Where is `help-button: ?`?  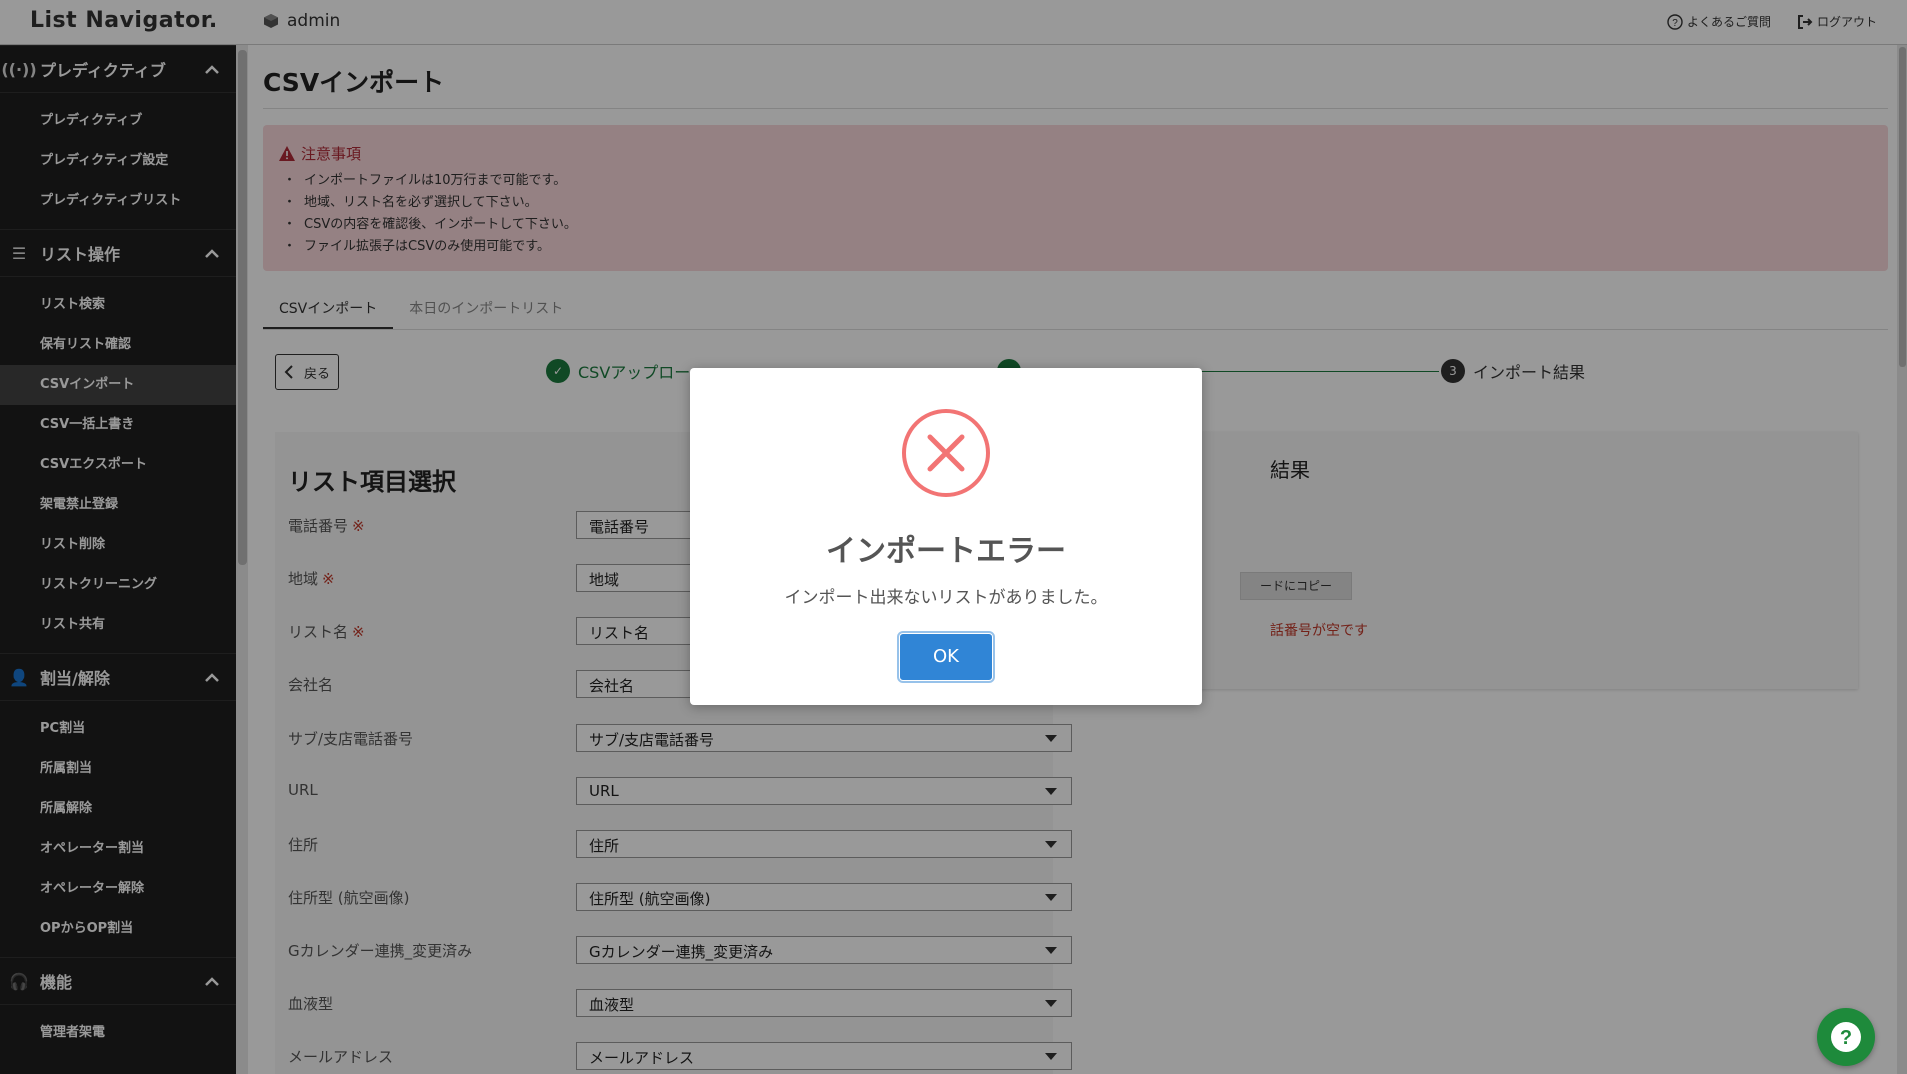 help-button: ? is located at coordinates (1846, 1037).